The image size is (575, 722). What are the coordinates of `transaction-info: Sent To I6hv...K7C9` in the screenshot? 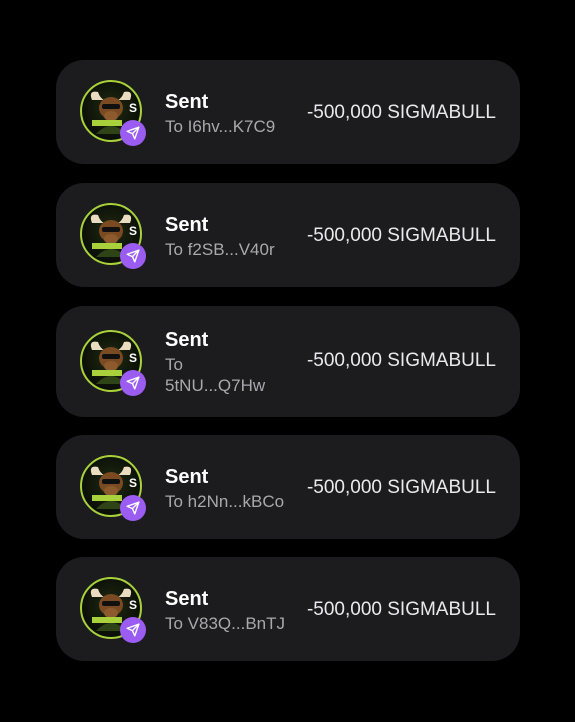 It's located at (232, 113).